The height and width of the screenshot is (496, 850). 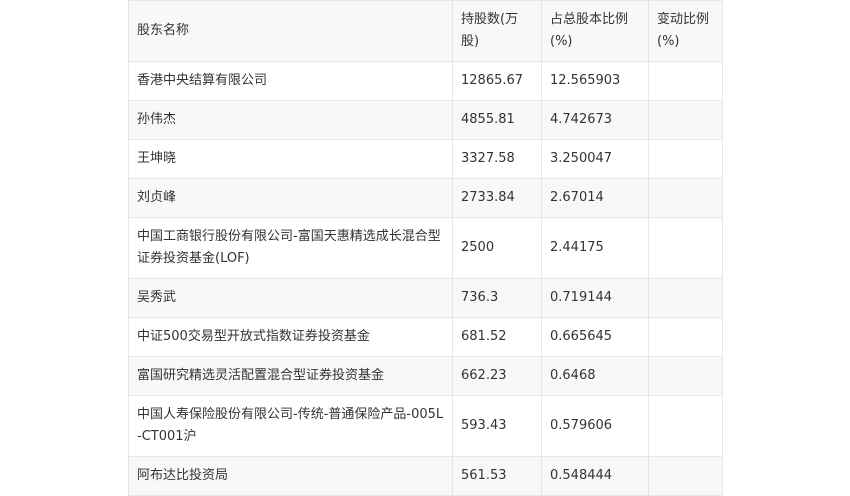 I want to click on cell-share-ratio: 3.250047, so click(x=595, y=159).